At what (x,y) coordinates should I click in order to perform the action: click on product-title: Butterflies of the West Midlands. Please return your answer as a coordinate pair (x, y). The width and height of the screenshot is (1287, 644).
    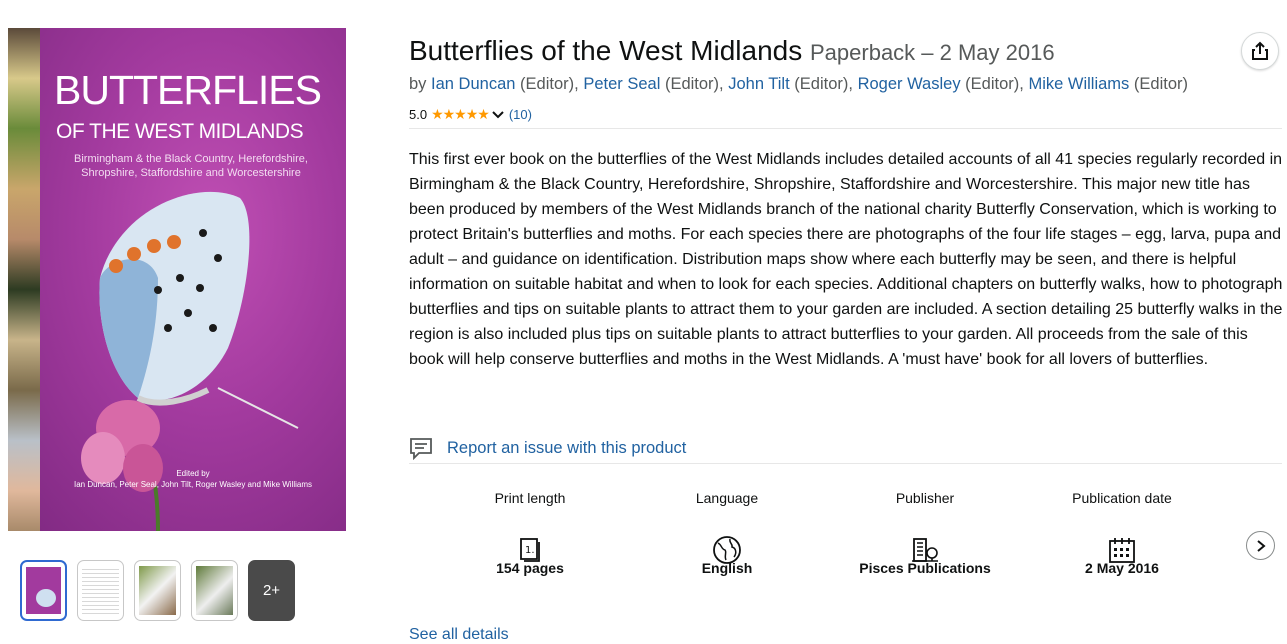
    Looking at the image, I should click on (606, 50).